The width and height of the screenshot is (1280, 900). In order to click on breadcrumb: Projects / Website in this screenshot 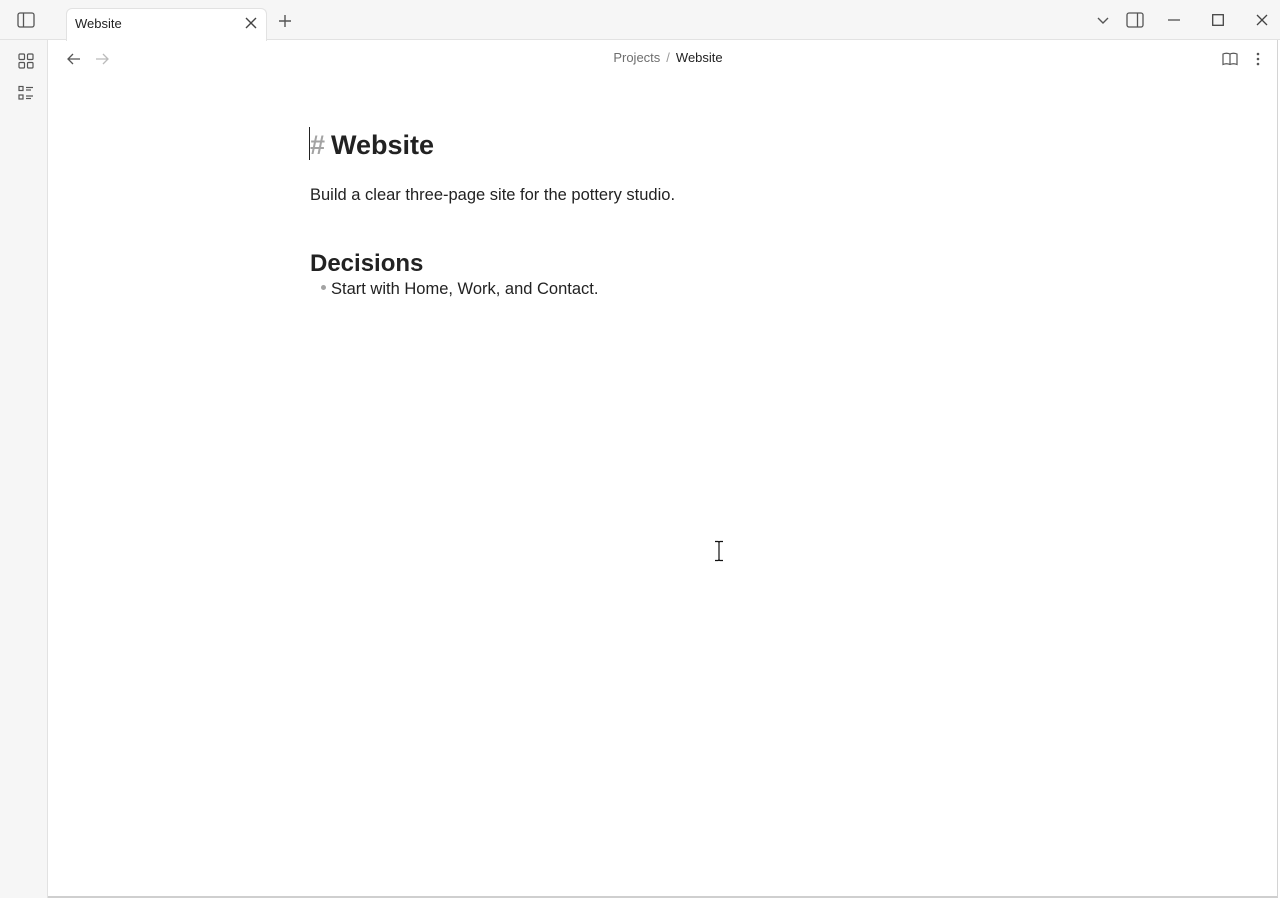, I will do `click(640, 57)`.